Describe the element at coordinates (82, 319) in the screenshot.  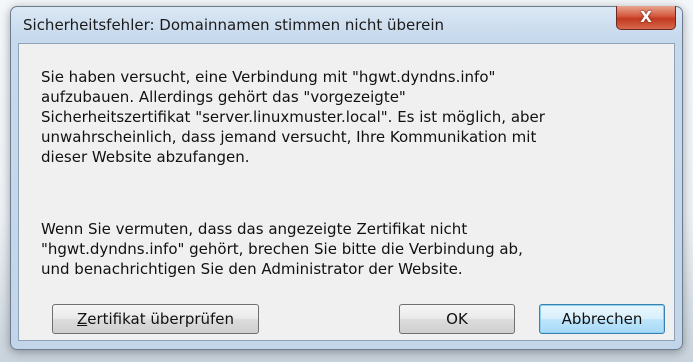
I see `check-certificate-accelerator: Z` at that location.